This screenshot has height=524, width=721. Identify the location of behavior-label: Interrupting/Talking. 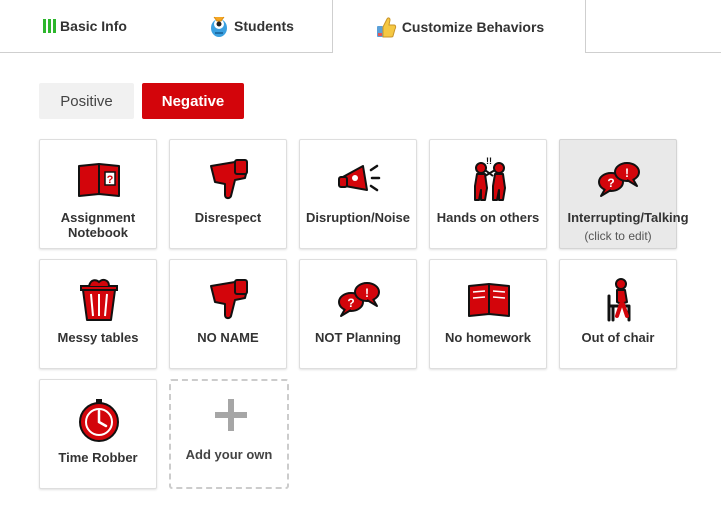
(628, 217).